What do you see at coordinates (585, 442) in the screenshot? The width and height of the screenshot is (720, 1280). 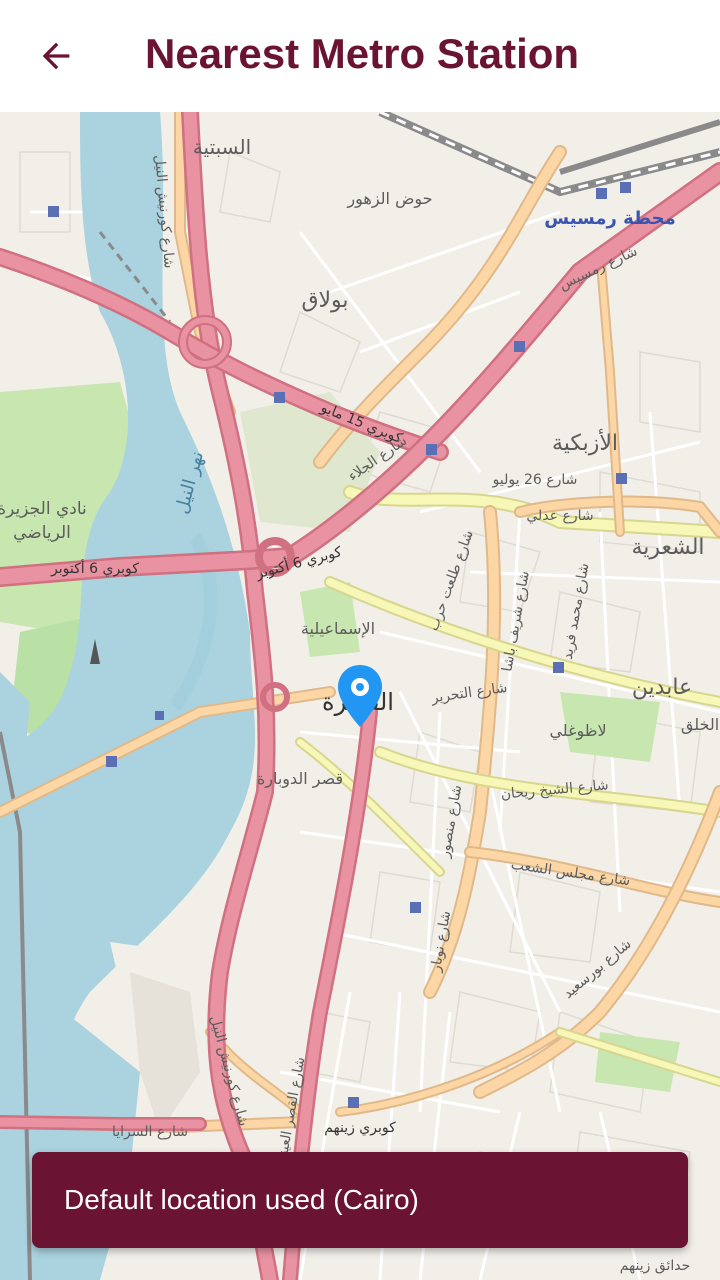 I see `label-azbakia: الأزبكية` at bounding box center [585, 442].